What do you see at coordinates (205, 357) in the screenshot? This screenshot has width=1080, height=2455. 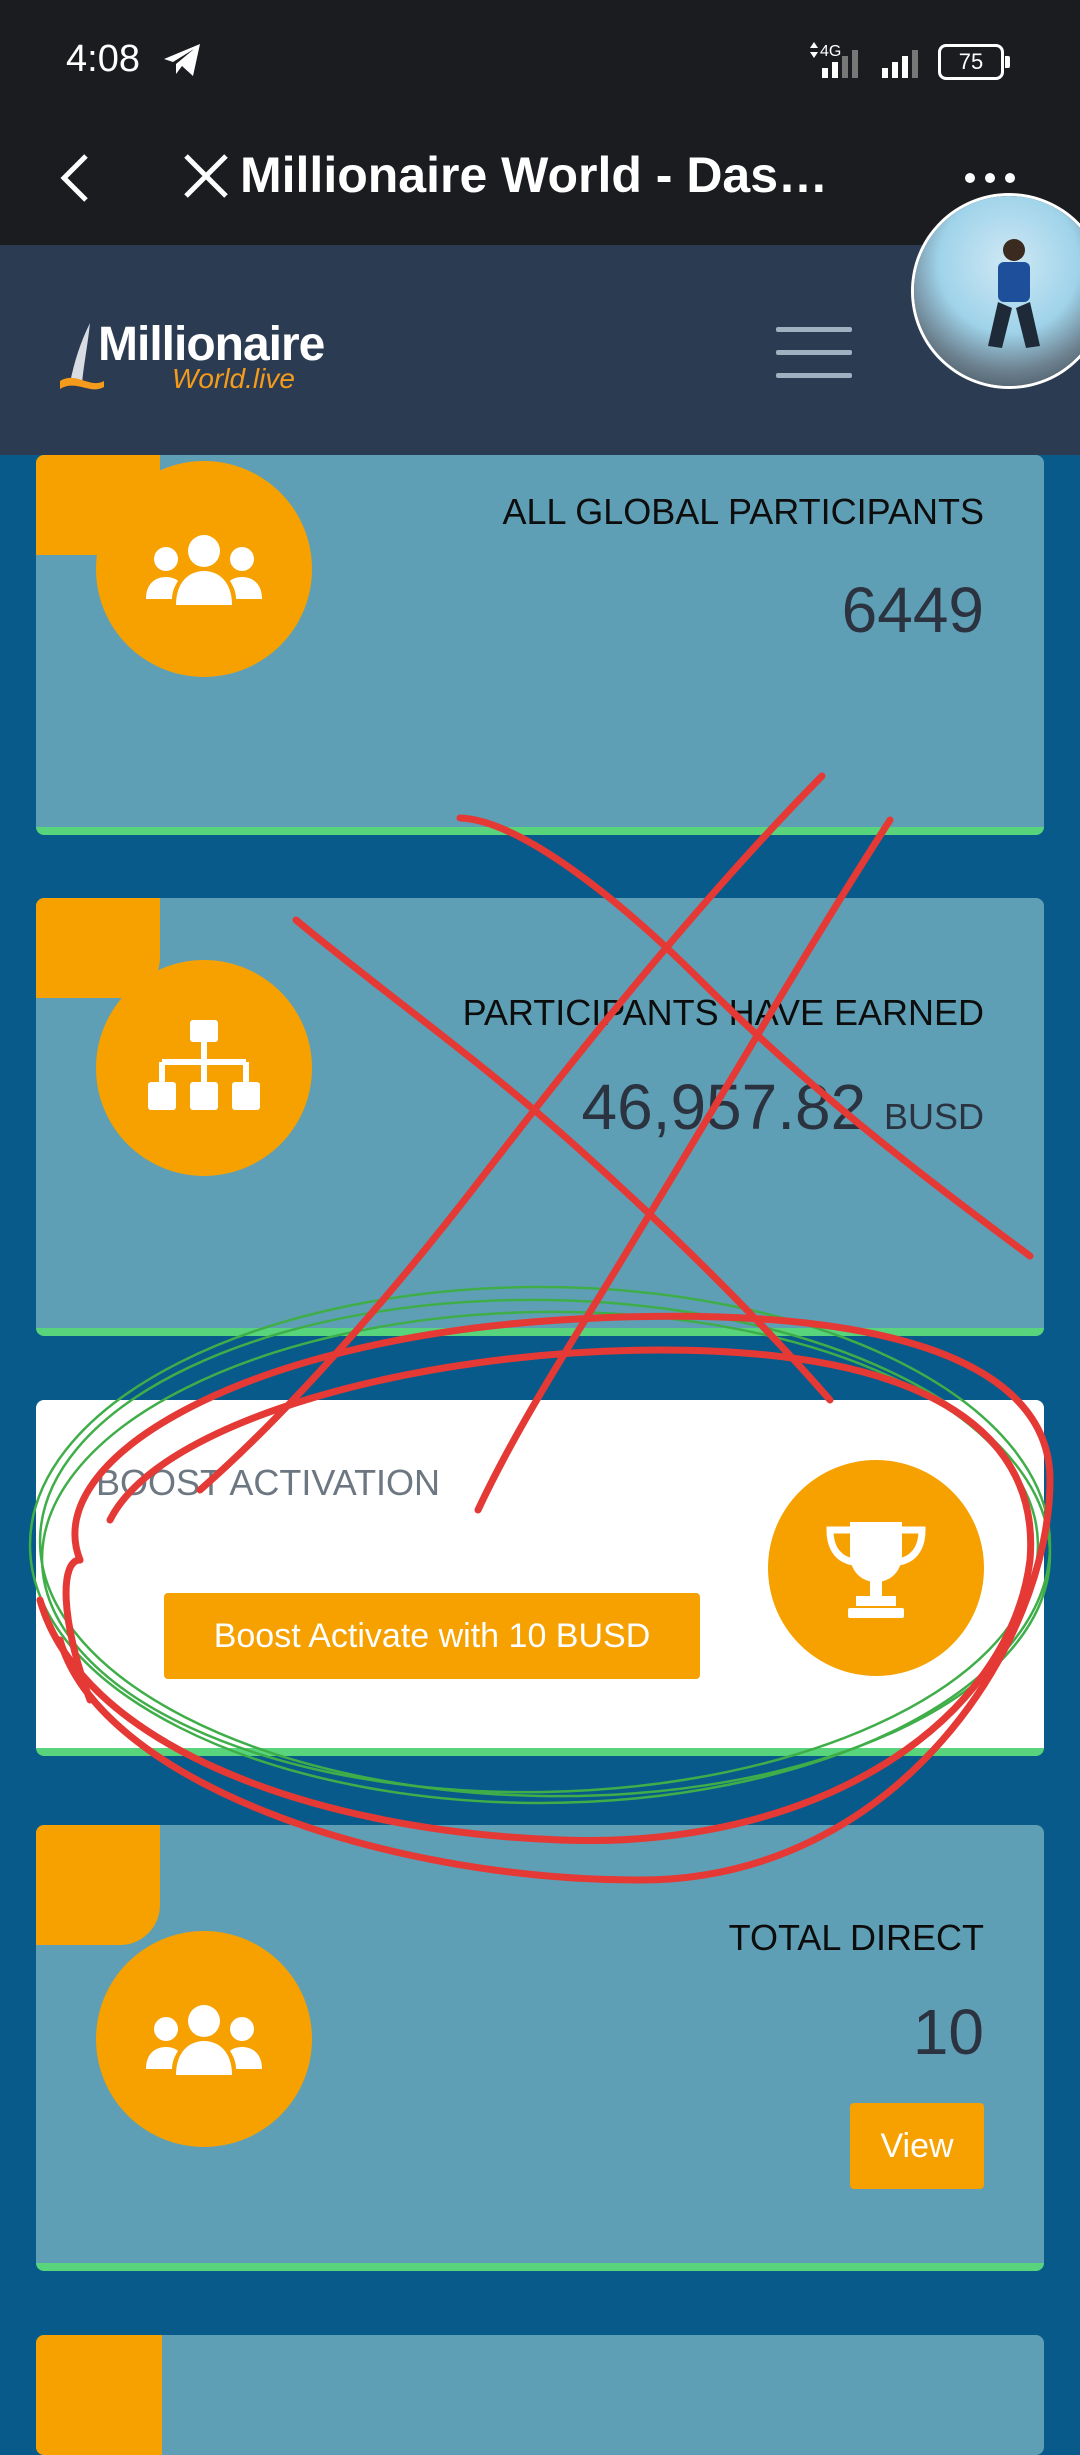 I see `site-logo: Millionaire World.live` at bounding box center [205, 357].